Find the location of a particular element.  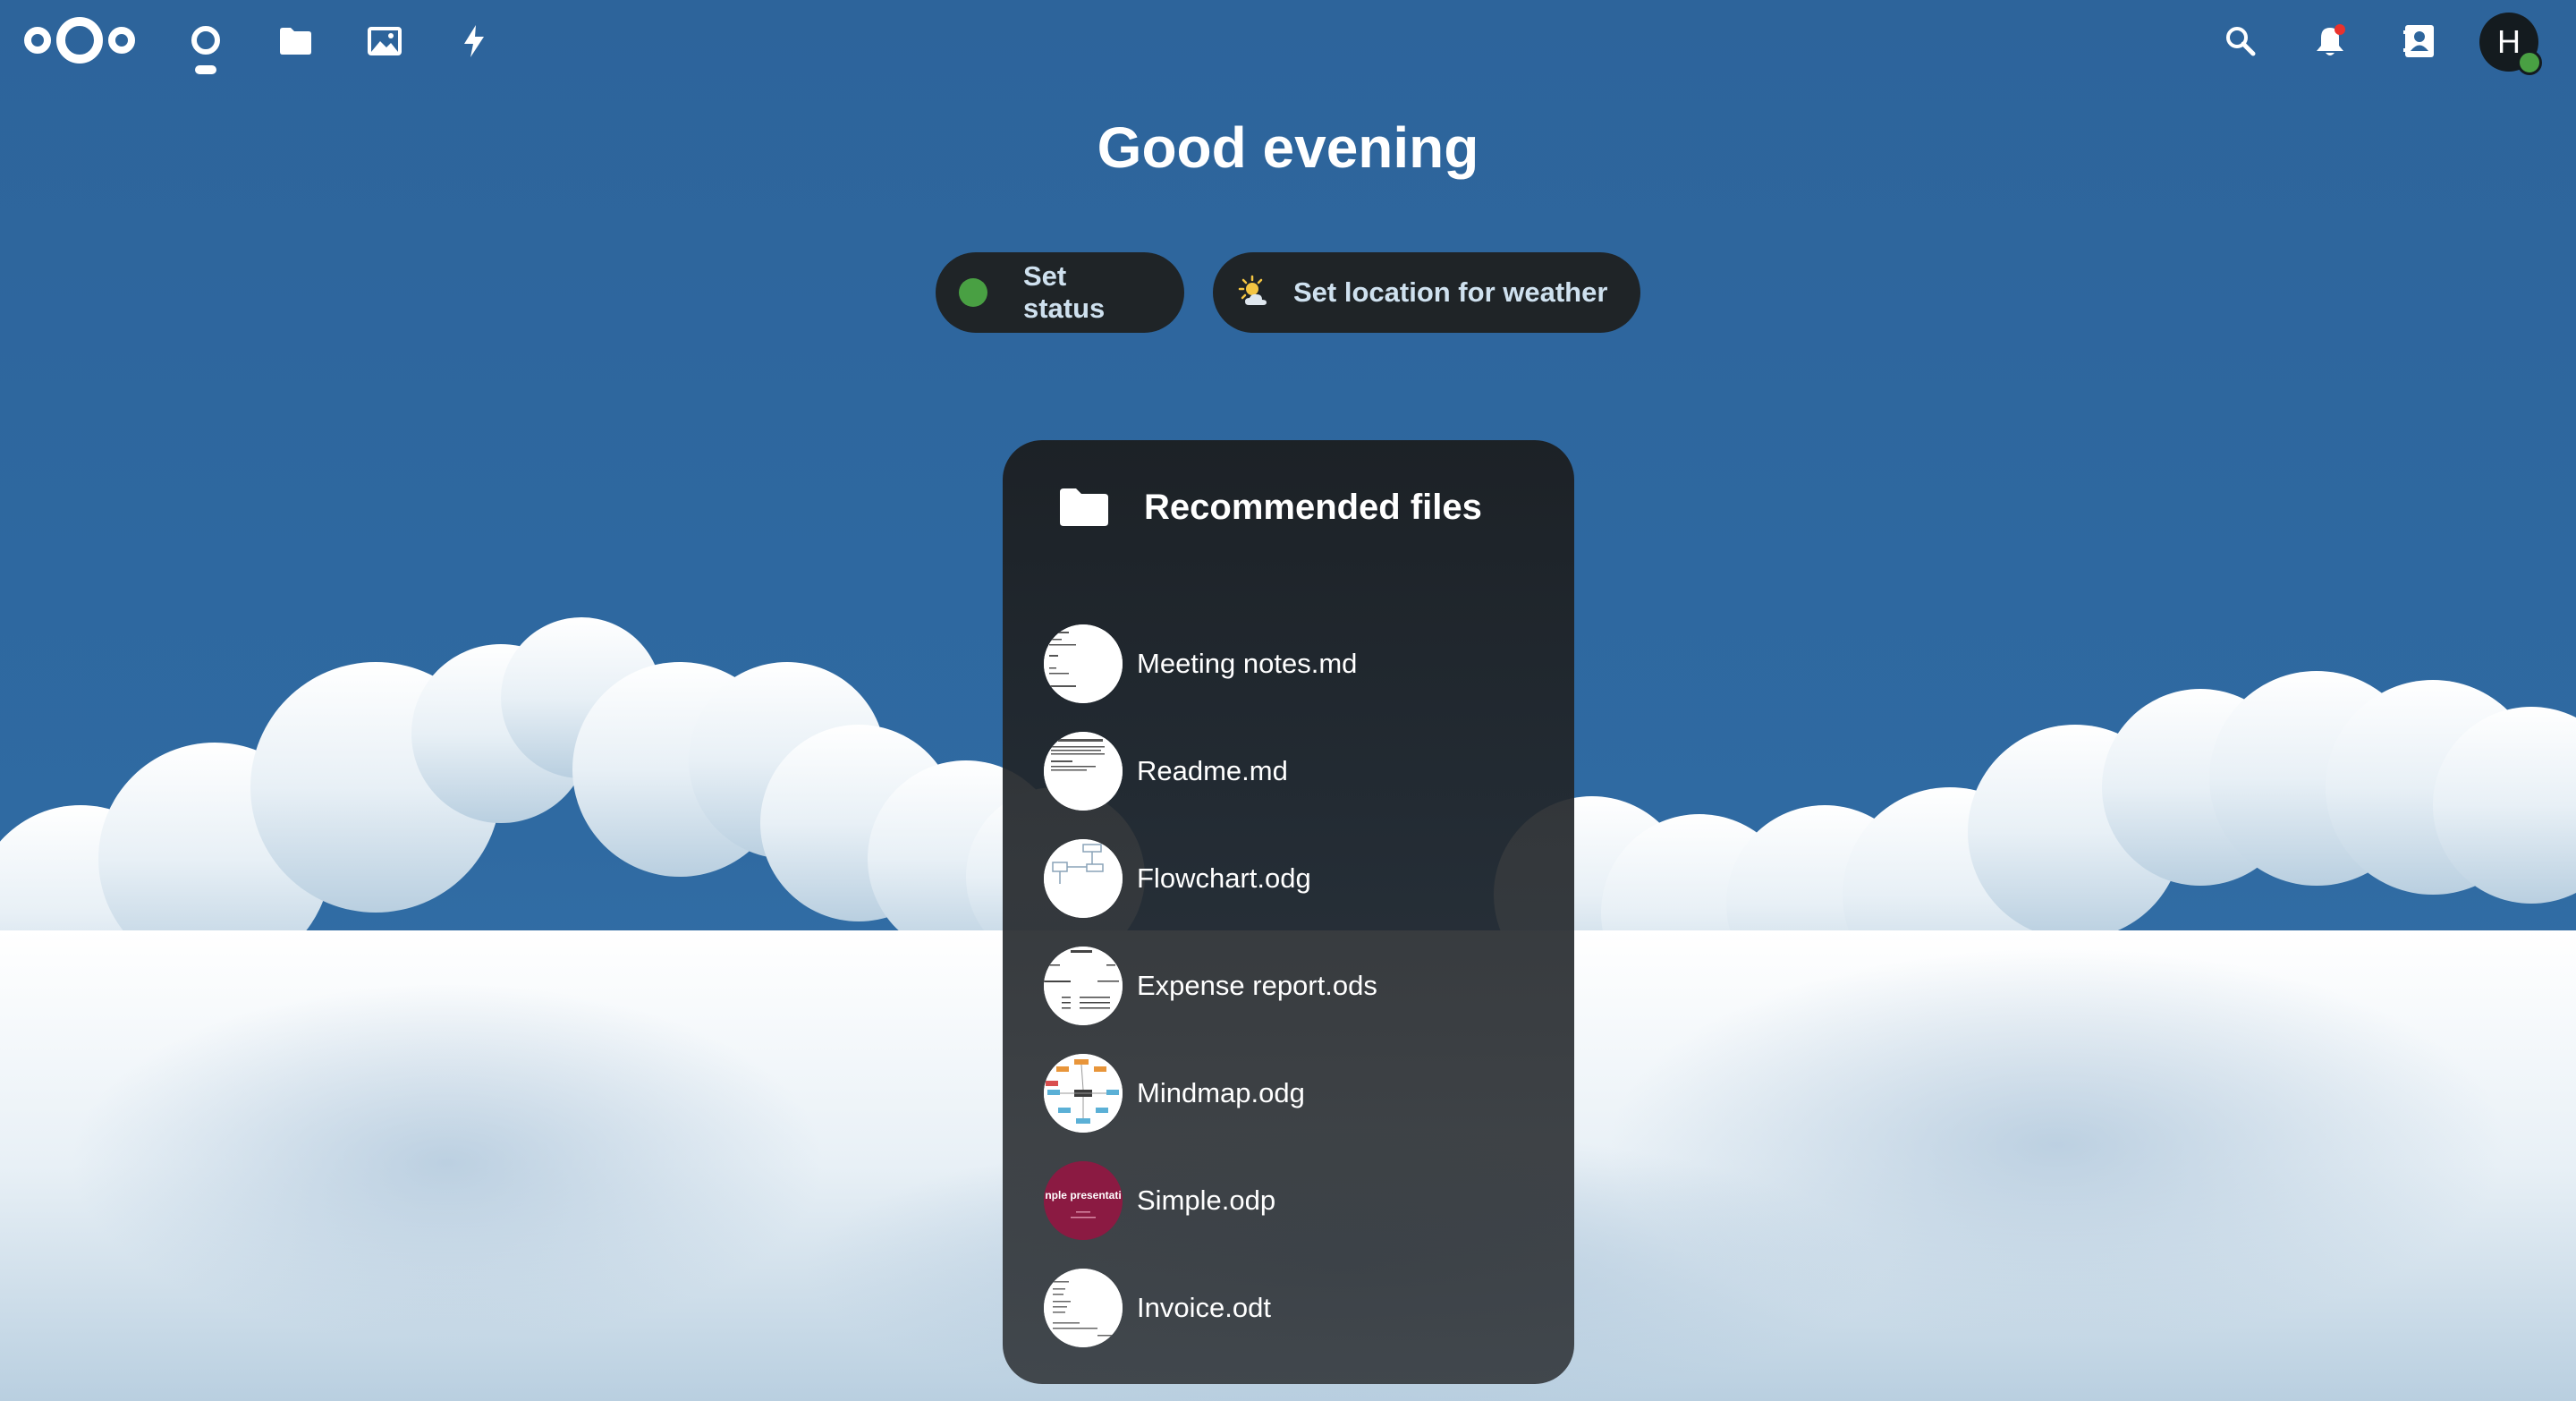

panel-header: Recommended files is located at coordinates (1270, 507).